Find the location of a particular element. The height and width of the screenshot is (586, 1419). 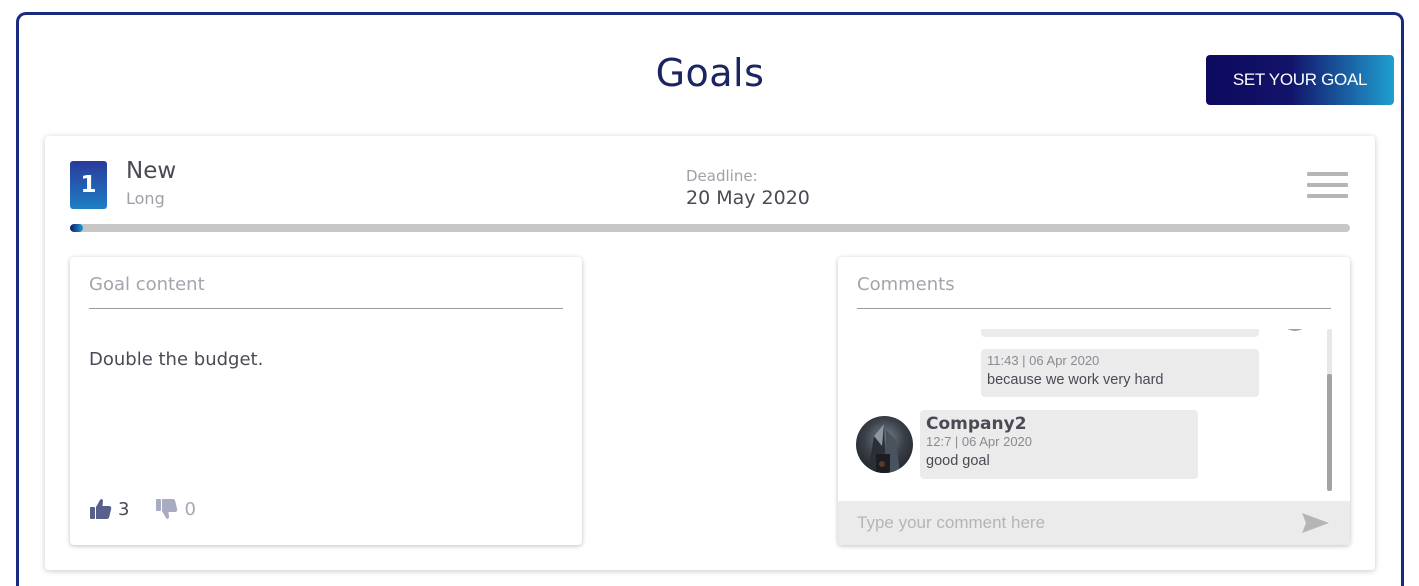

goal-progress-fill is located at coordinates (76, 228).